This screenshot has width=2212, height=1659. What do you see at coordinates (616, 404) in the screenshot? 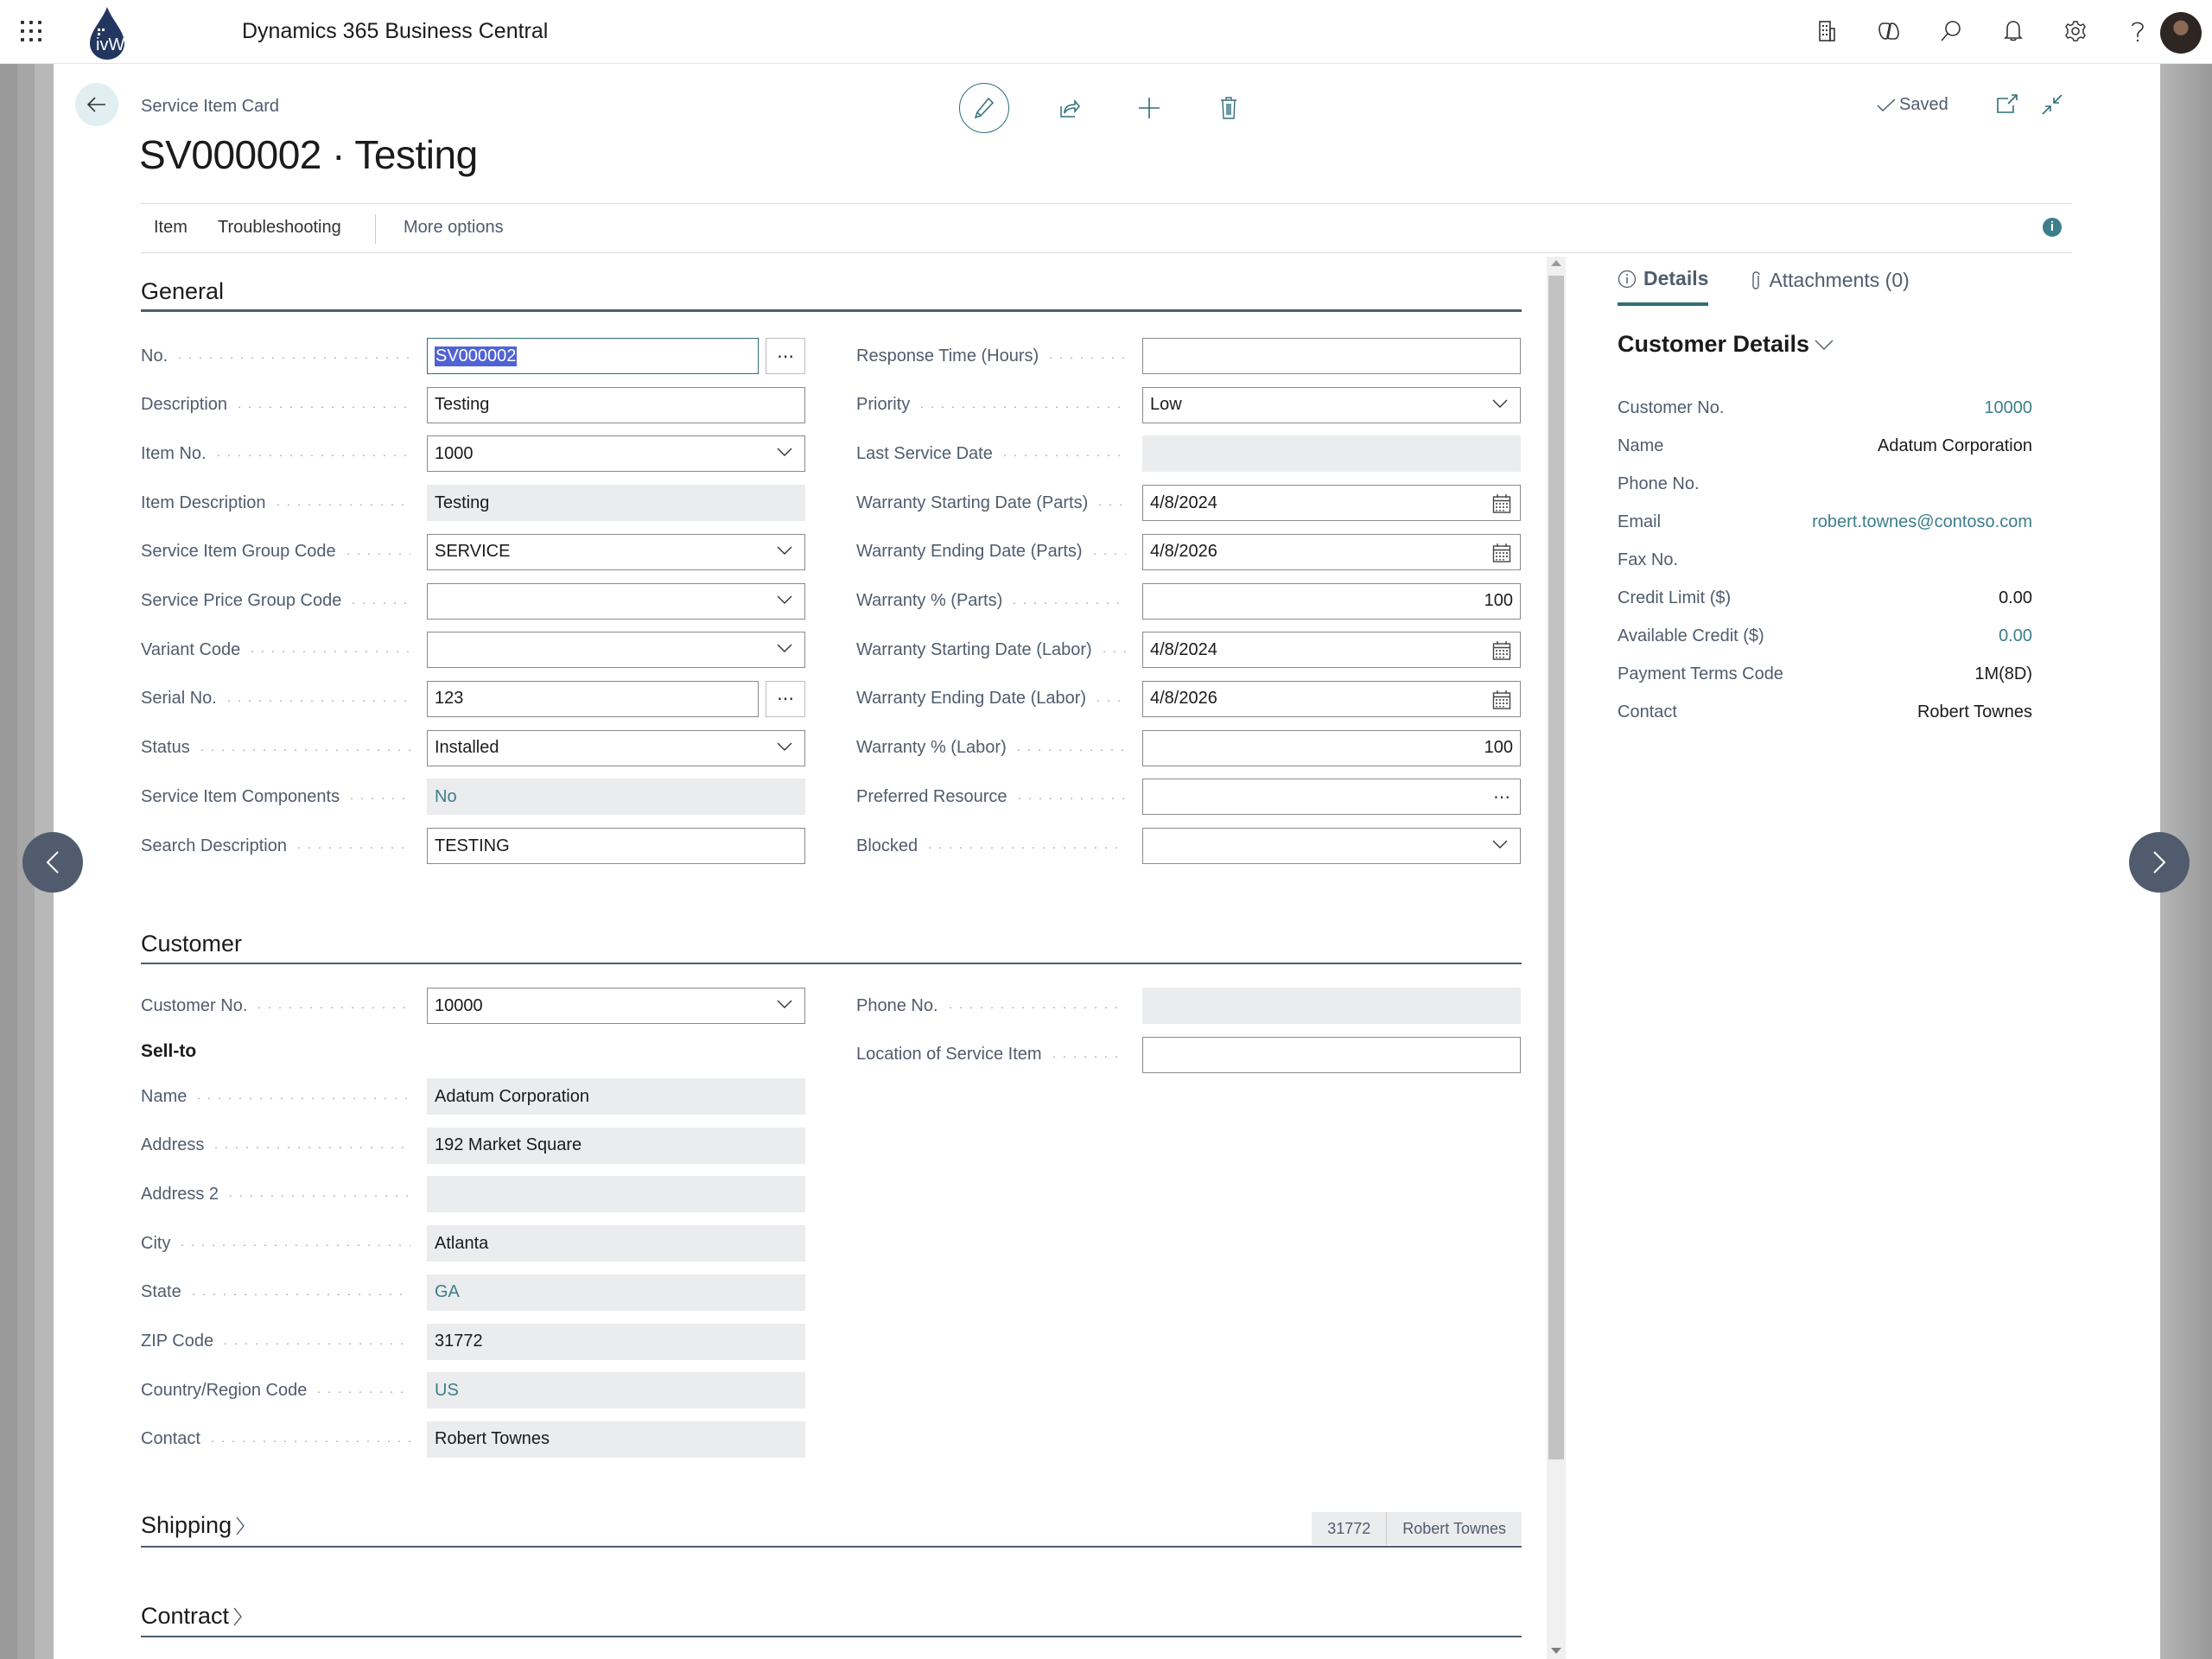
I see `description-input: Testing` at bounding box center [616, 404].